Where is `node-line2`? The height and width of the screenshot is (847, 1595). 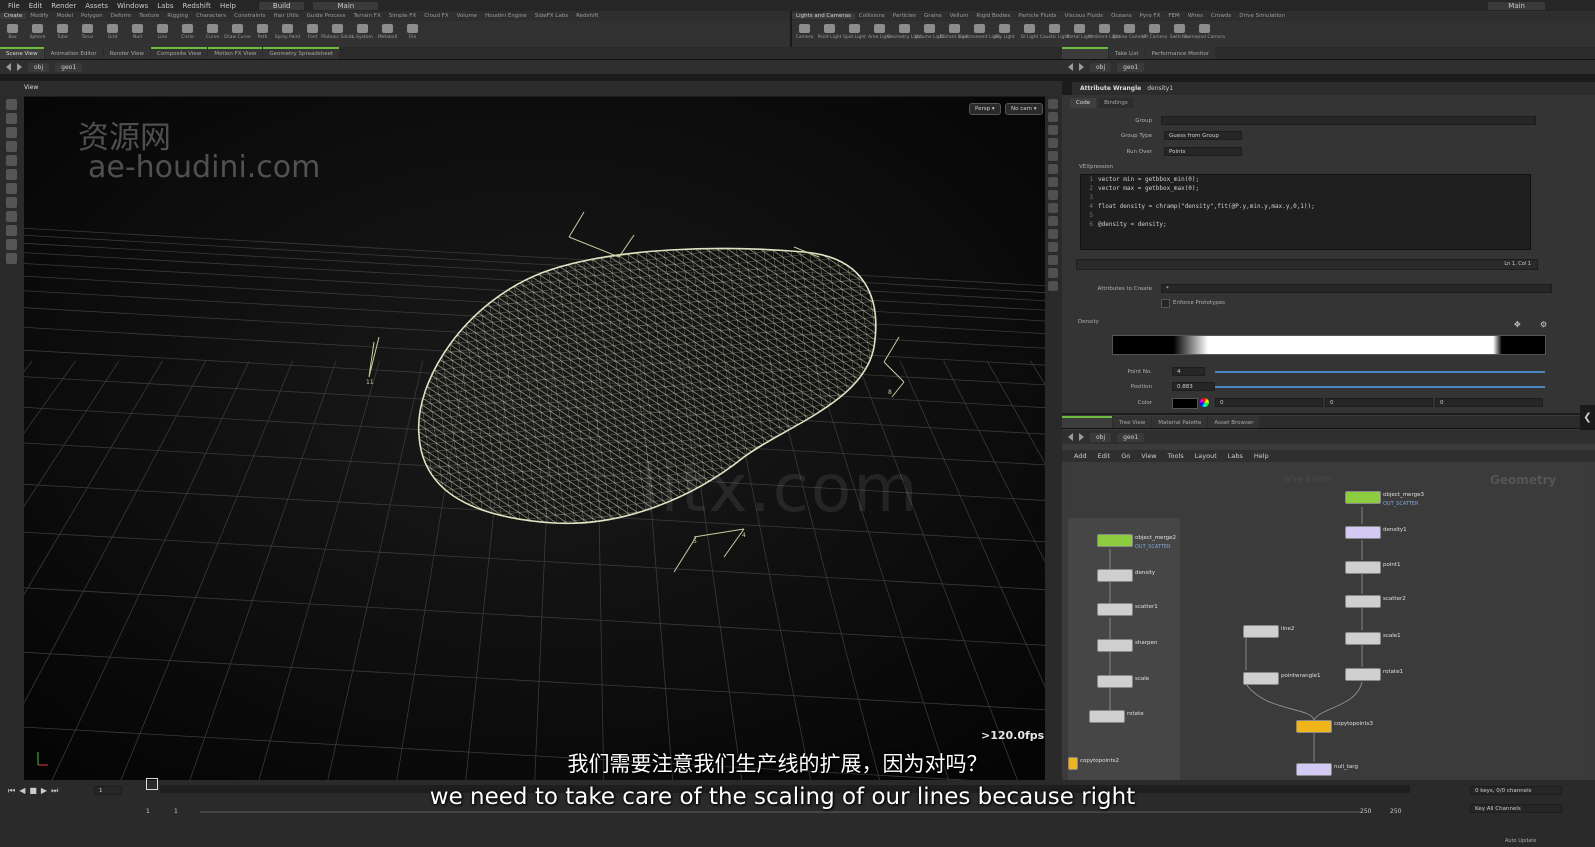 node-line2 is located at coordinates (1261, 631).